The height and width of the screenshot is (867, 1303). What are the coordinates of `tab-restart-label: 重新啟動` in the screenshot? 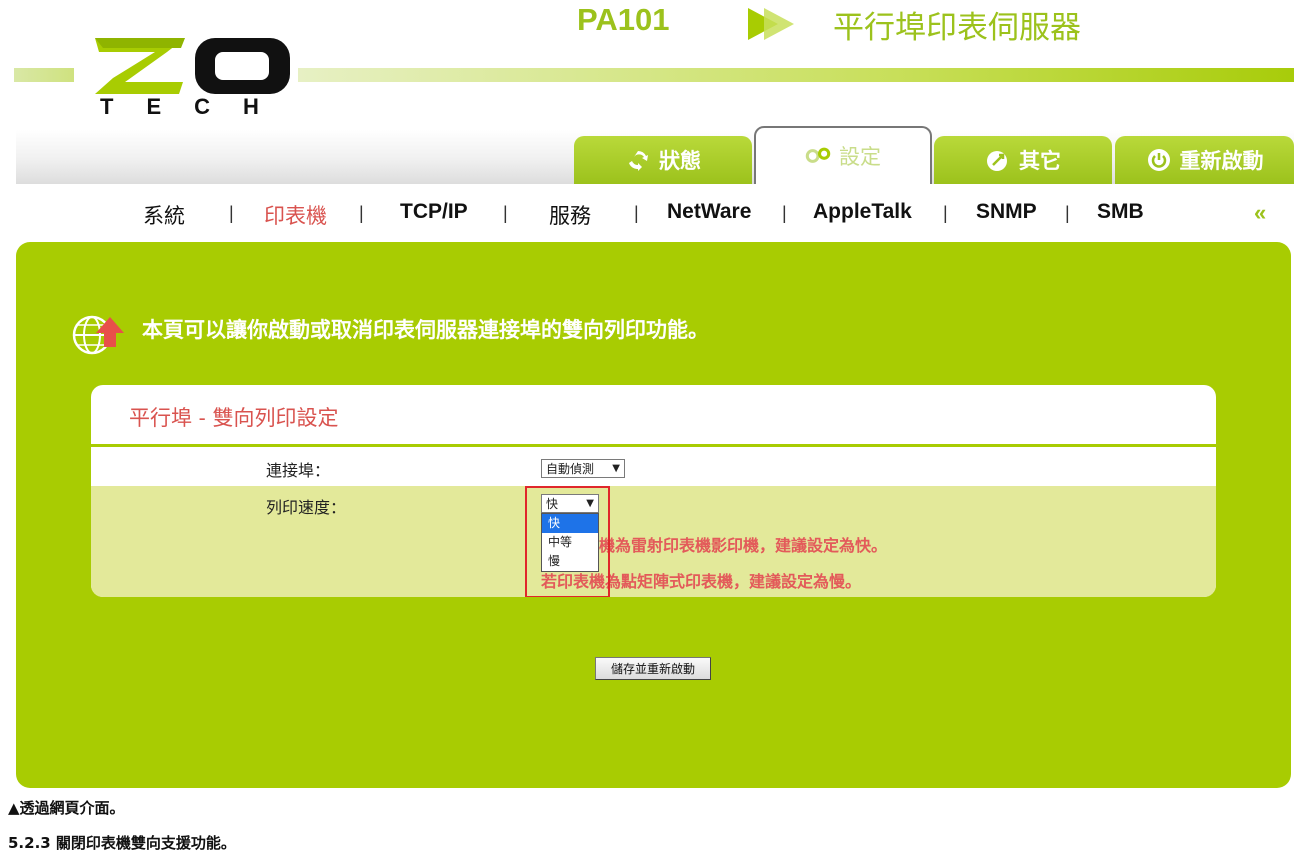 It's located at (1221, 160).